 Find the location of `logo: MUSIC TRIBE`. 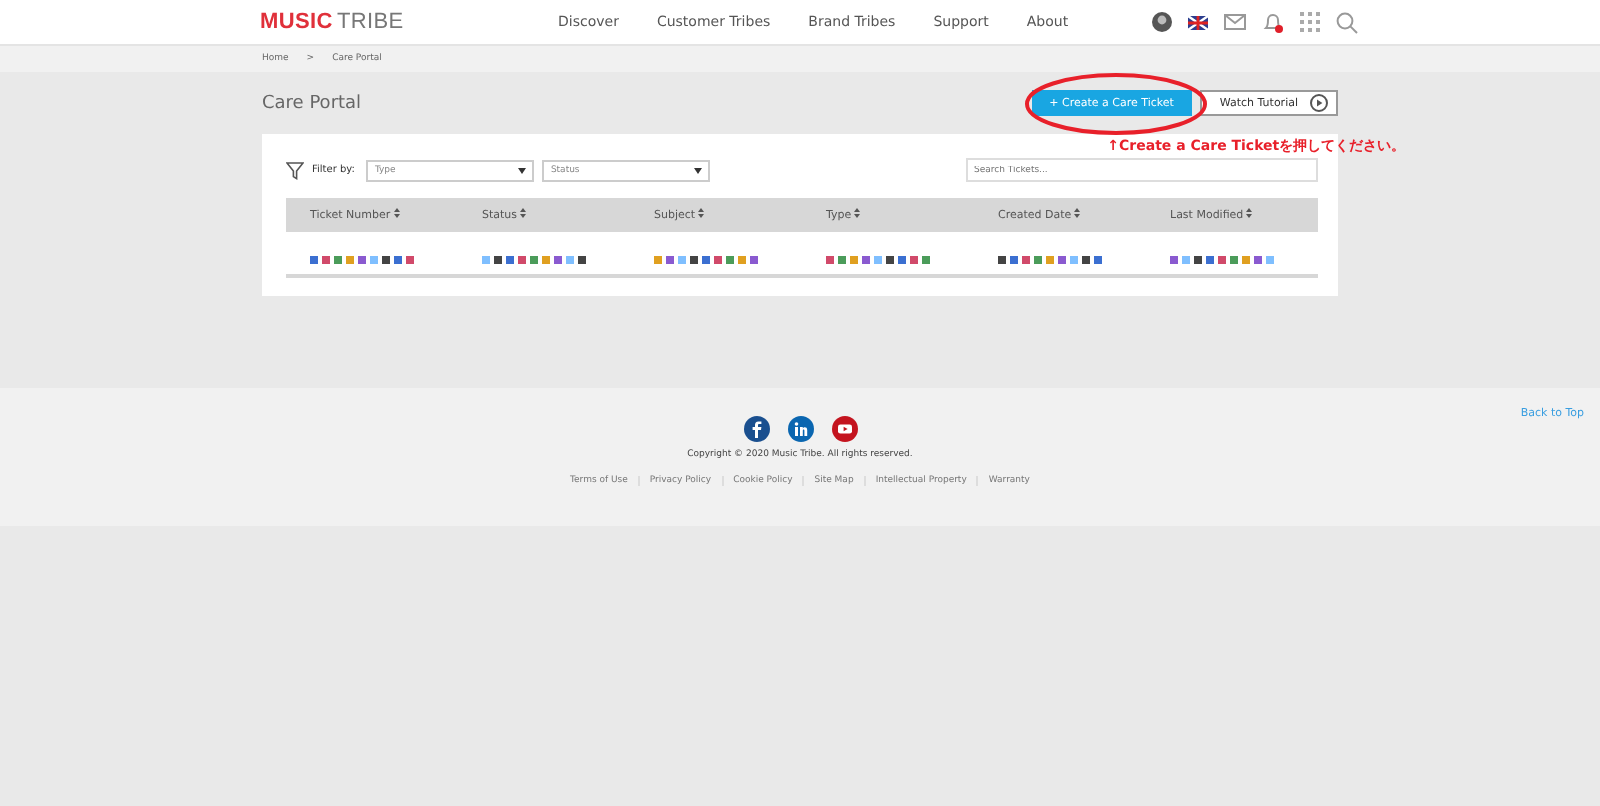

logo: MUSIC TRIBE is located at coordinates (332, 22).